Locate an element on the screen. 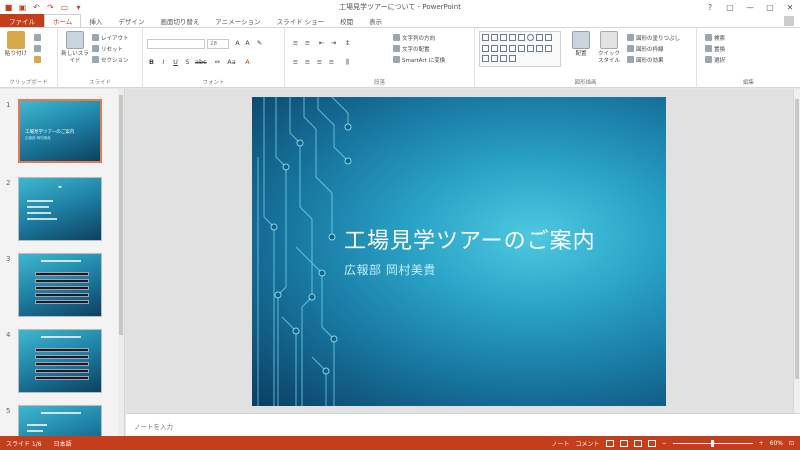  new-slide-button: 新しいスライド is located at coordinates (75, 48).